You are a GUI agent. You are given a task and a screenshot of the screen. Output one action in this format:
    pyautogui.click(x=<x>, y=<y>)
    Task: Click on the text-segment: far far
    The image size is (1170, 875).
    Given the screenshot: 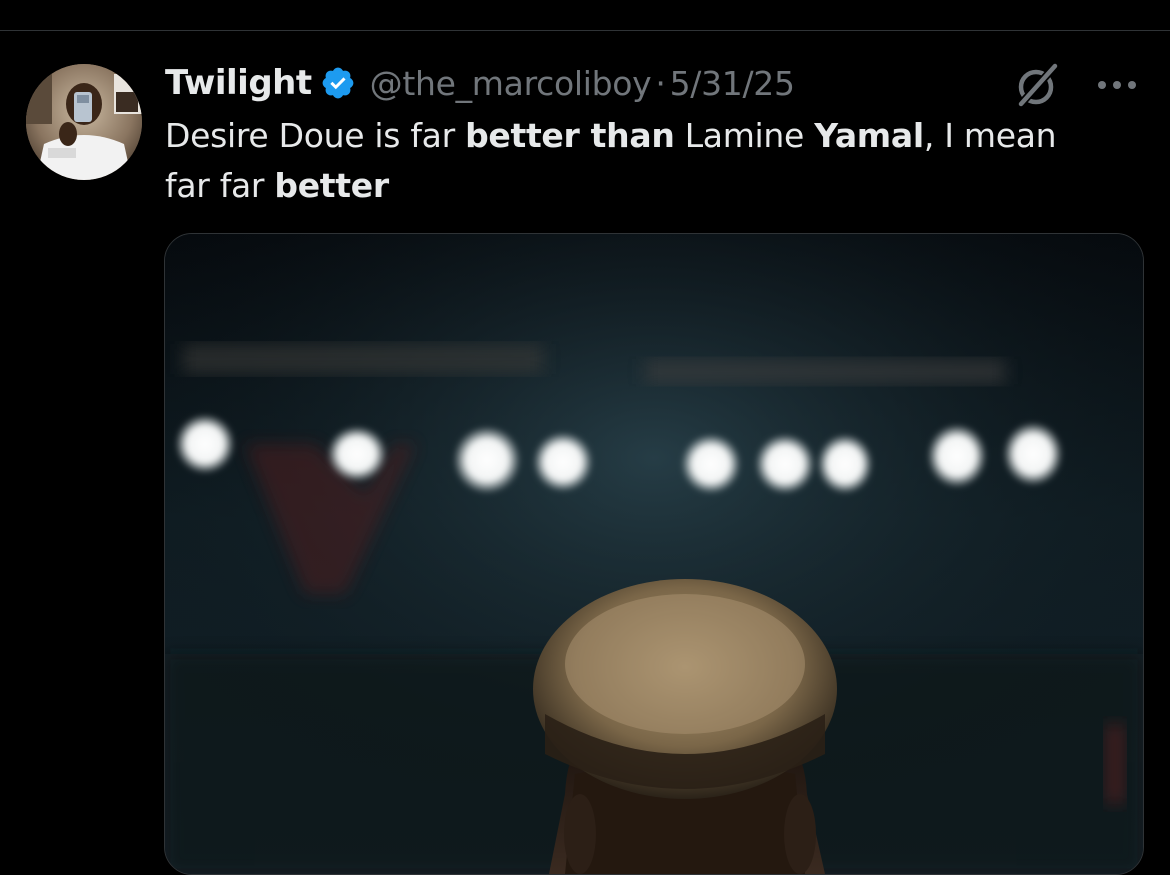 What is the action you would take?
    pyautogui.click(x=220, y=185)
    